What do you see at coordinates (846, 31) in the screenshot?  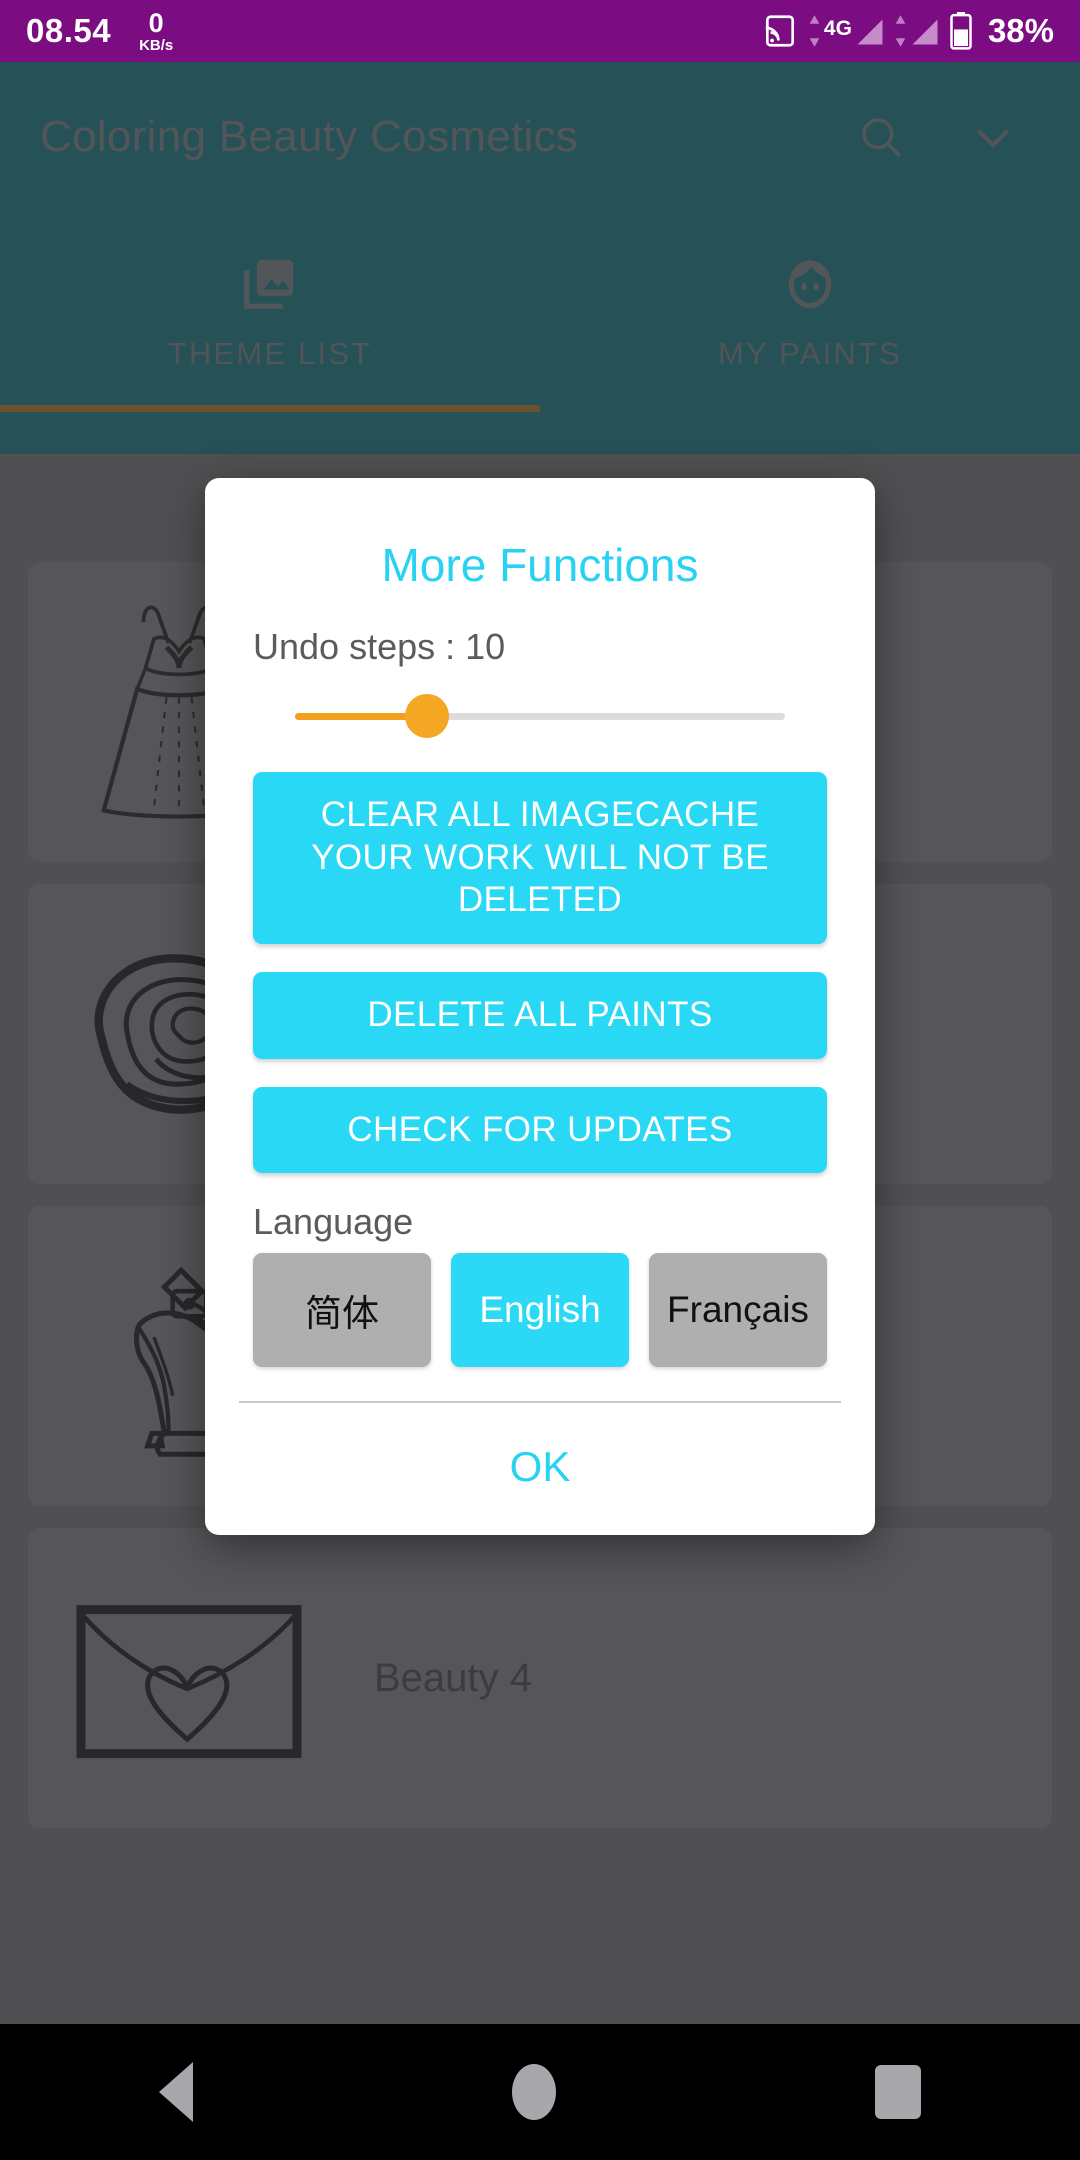 I see `signal-4g-icon: 4G` at bounding box center [846, 31].